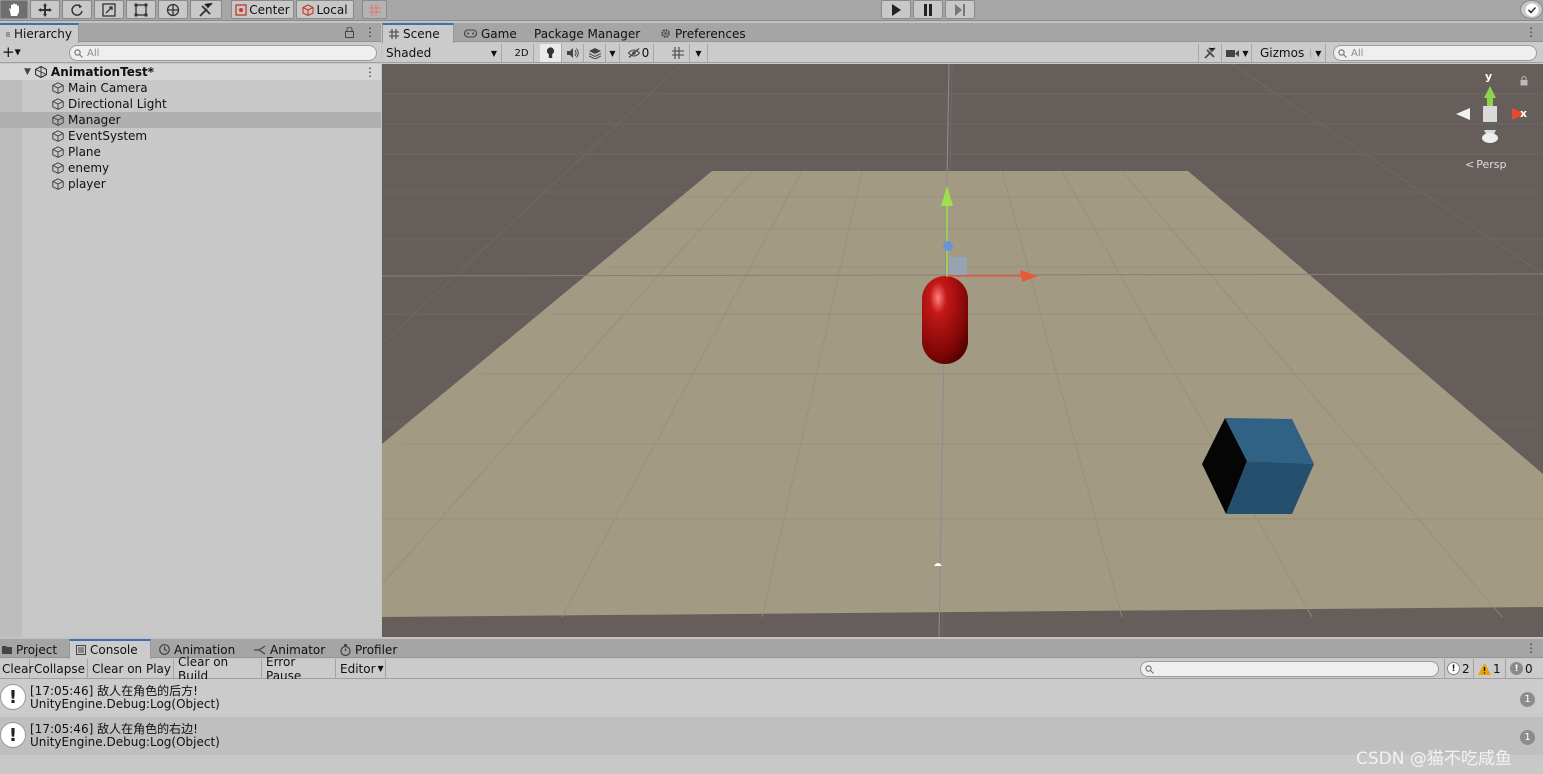 The height and width of the screenshot is (774, 1543). What do you see at coordinates (896, 9) in the screenshot?
I see `play-button` at bounding box center [896, 9].